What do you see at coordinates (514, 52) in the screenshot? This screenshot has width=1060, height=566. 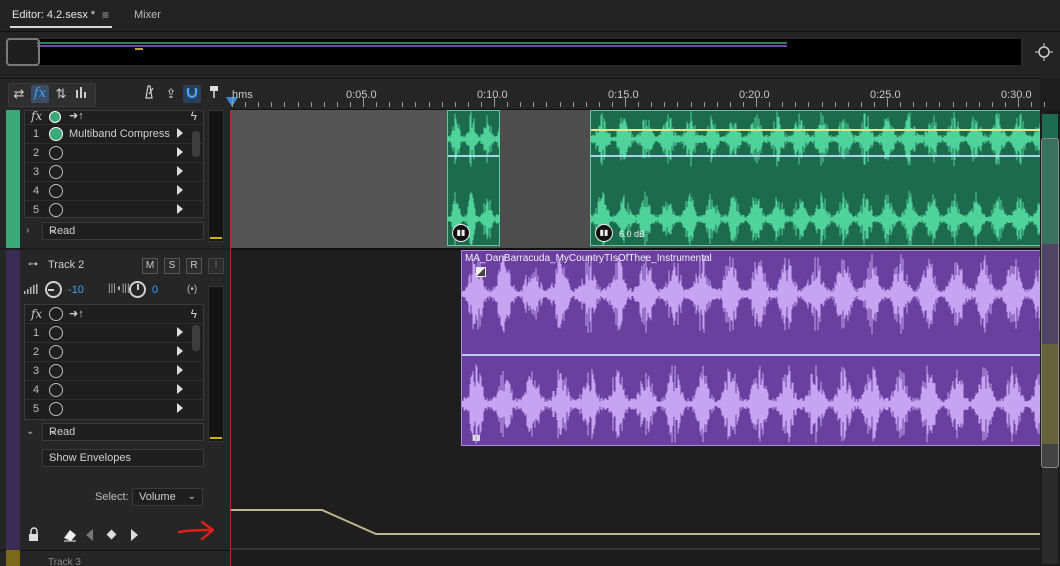 I see `overview-strip` at bounding box center [514, 52].